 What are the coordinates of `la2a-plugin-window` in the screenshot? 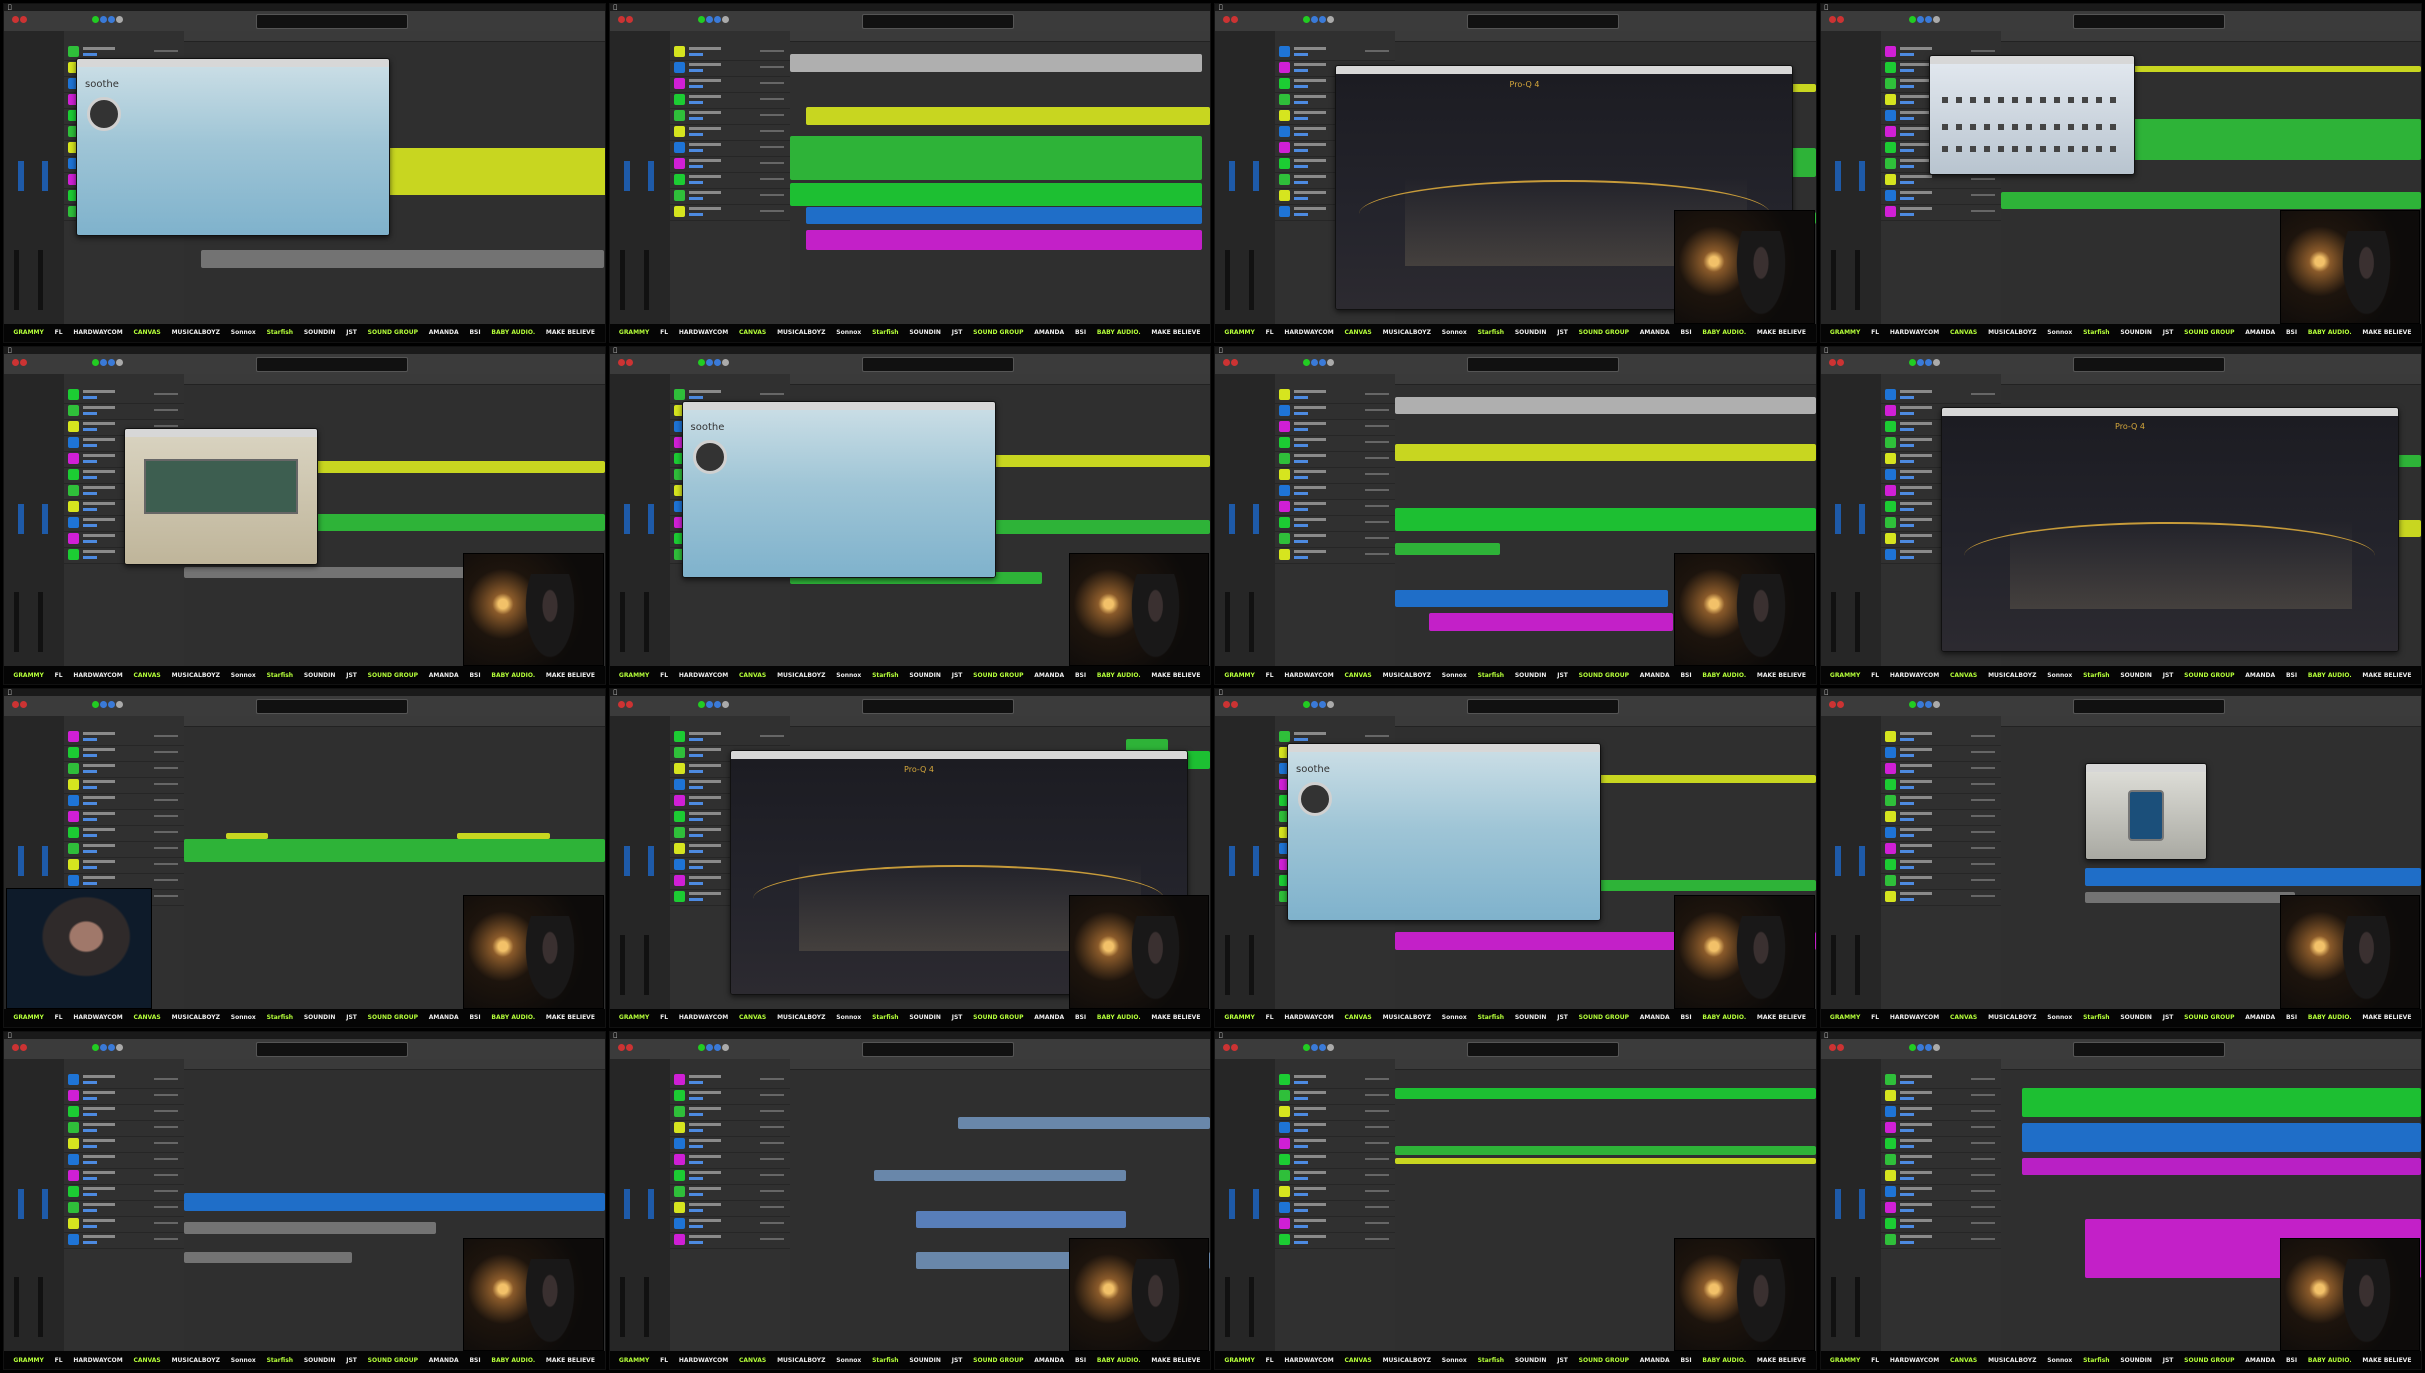 It's located at (2145, 811).